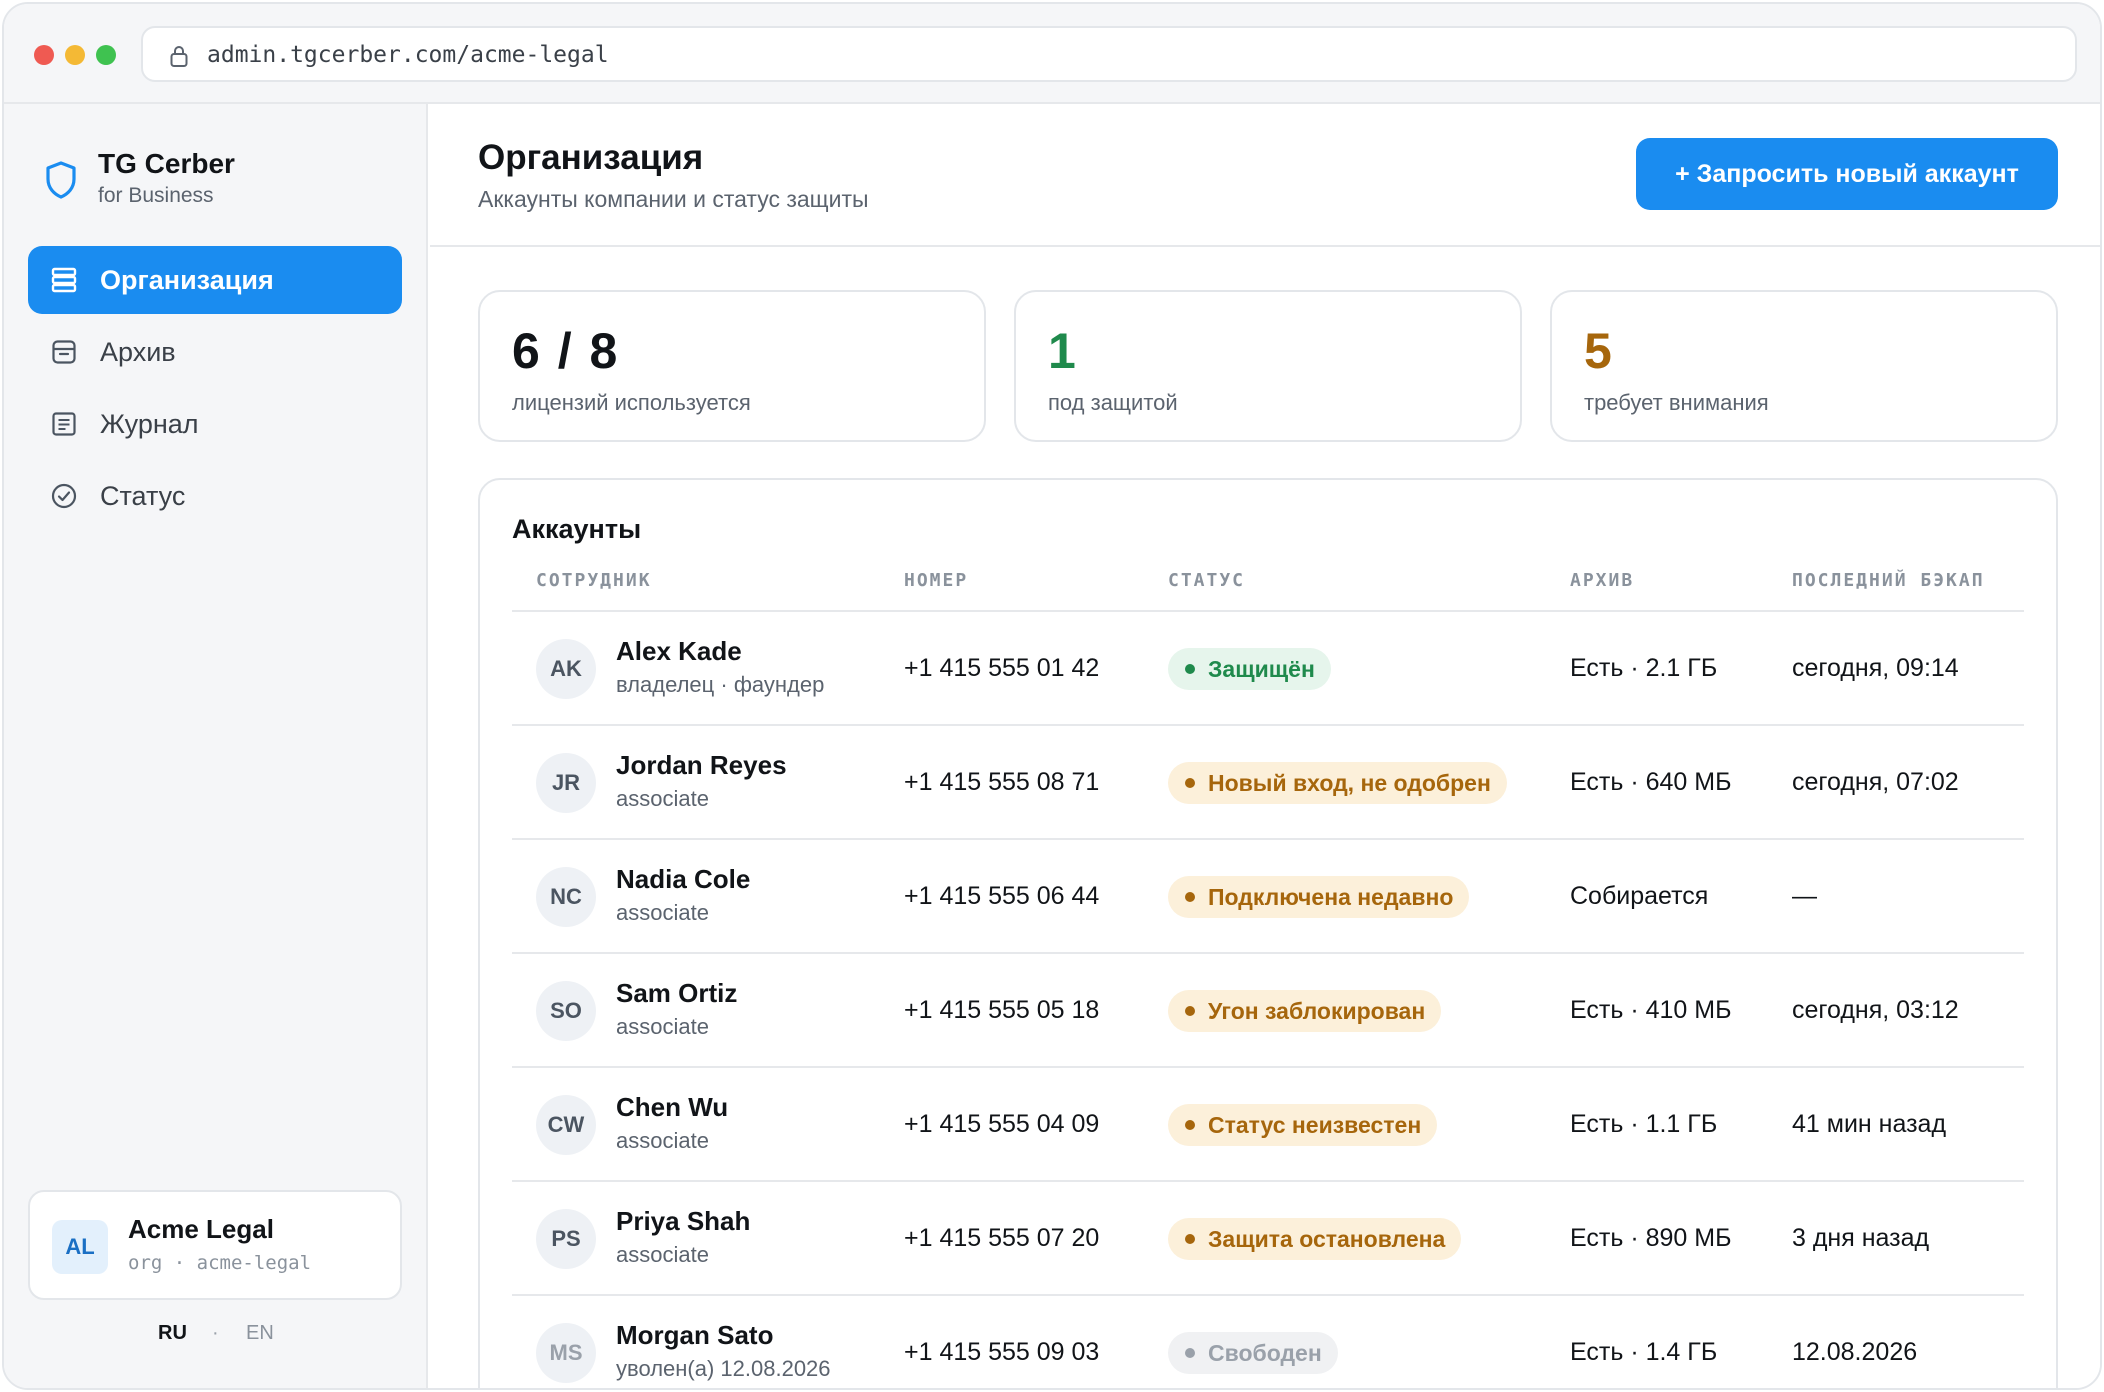 Image resolution: width=2104 pixels, height=1392 pixels. I want to click on employee-name: Morgan Sato, so click(695, 1335).